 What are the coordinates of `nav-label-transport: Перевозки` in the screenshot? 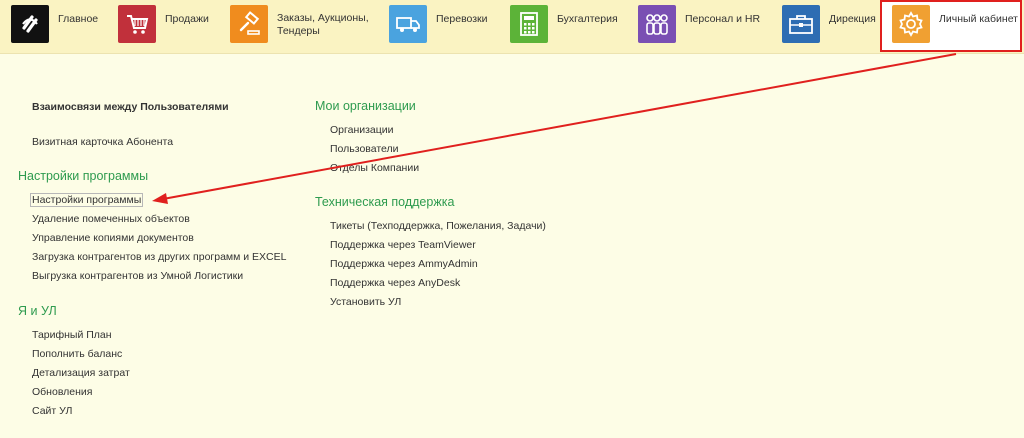 It's located at (462, 19).